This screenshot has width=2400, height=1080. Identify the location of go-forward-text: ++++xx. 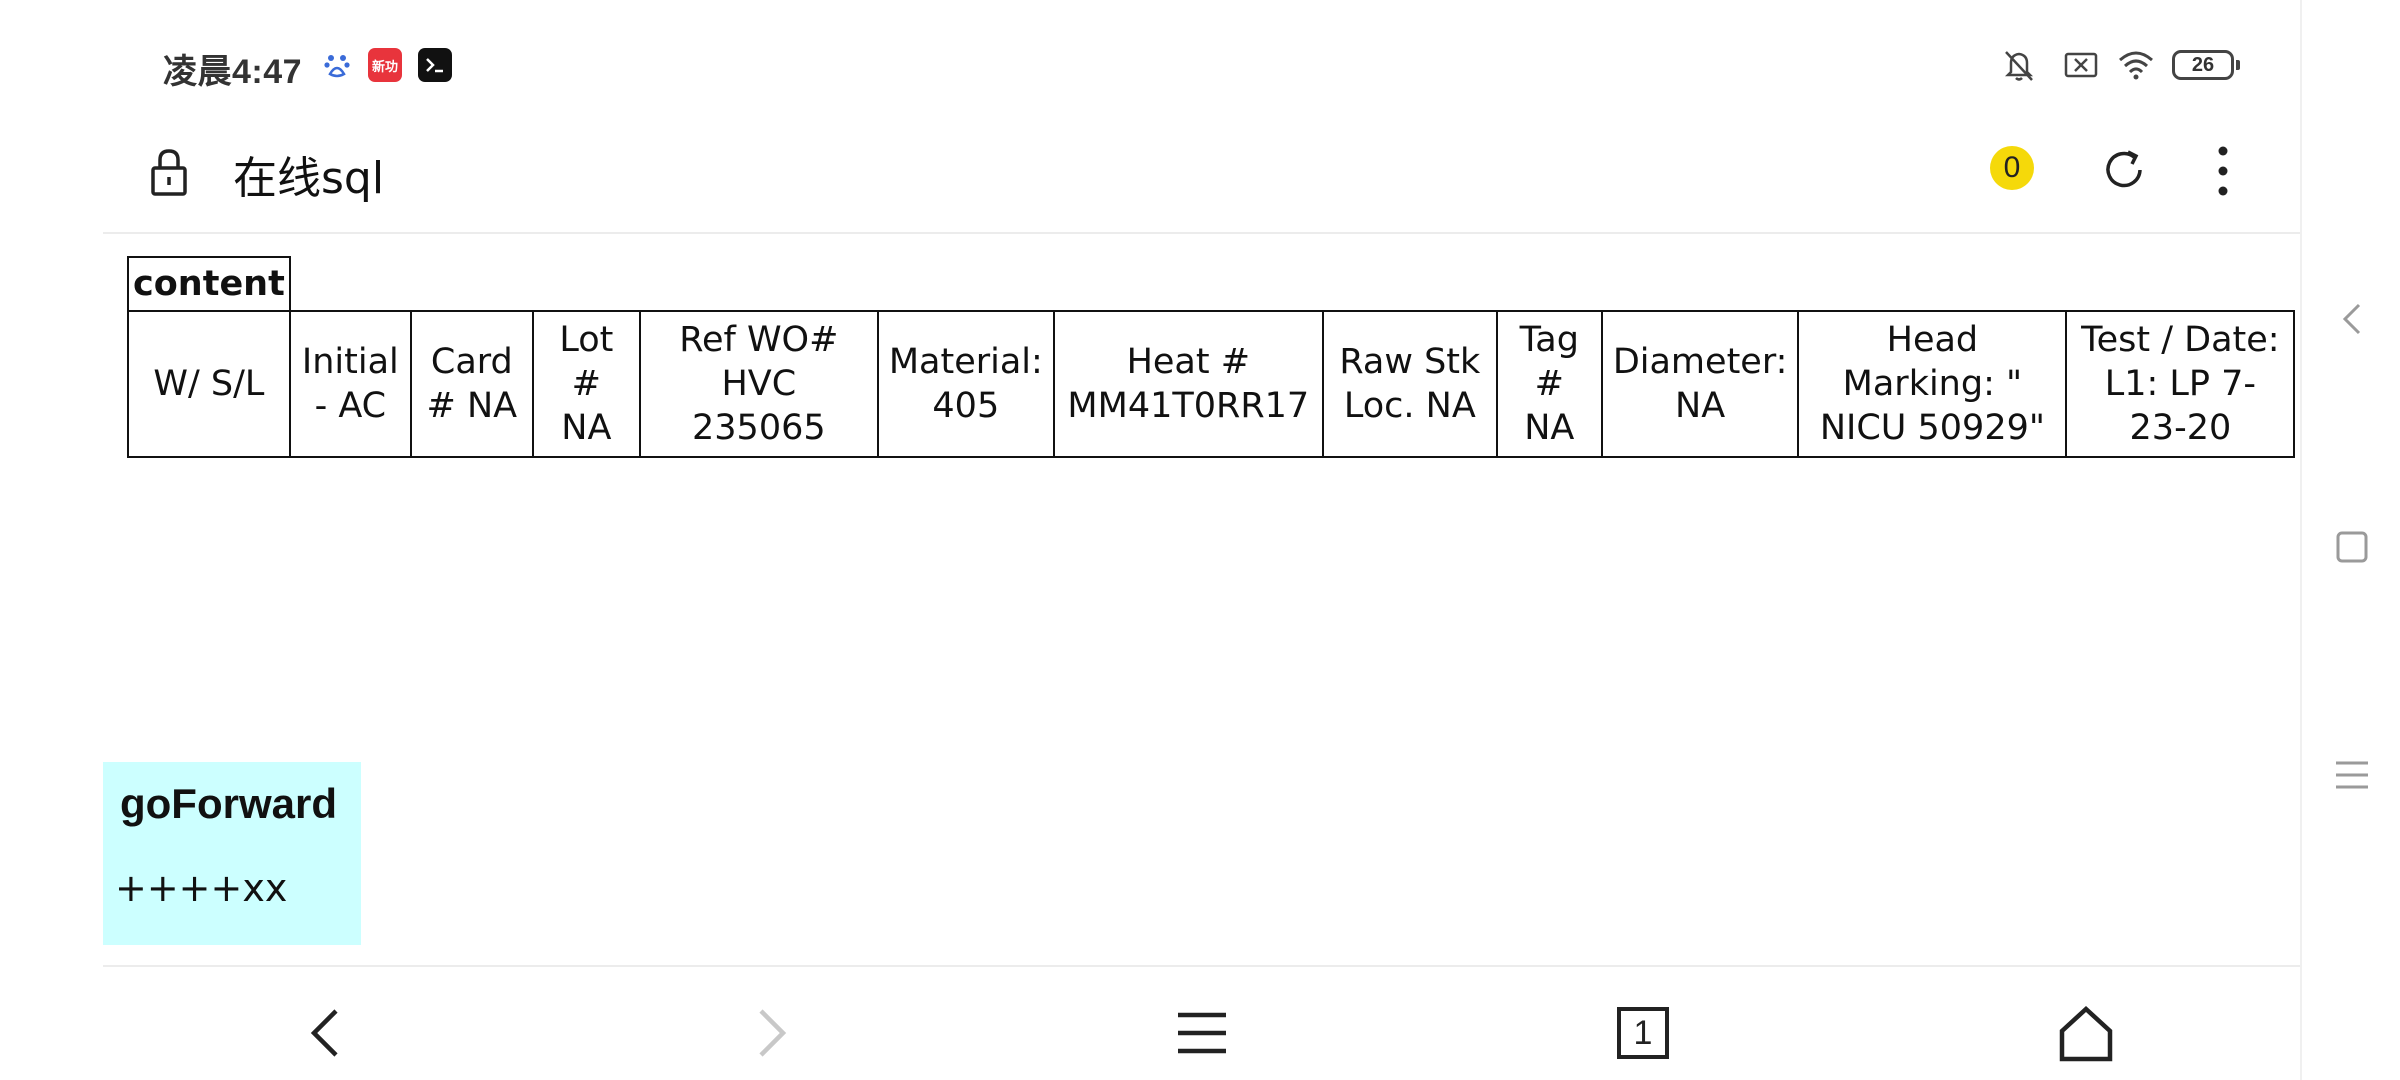
(201, 888).